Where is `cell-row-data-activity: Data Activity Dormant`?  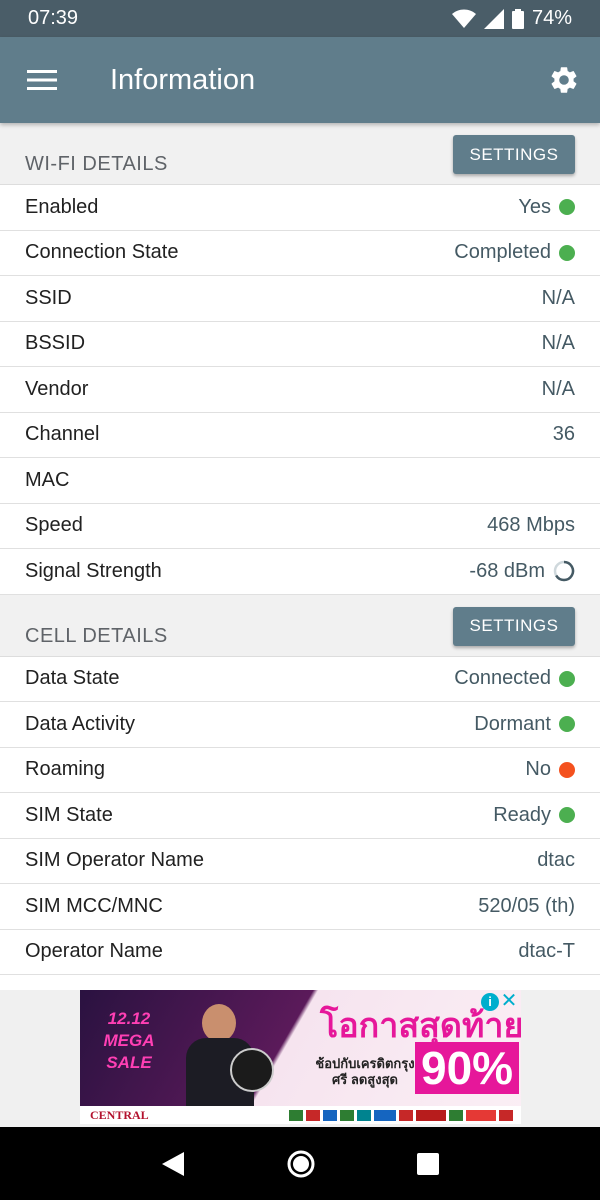
cell-row-data-activity: Data Activity Dormant is located at coordinates (300, 725).